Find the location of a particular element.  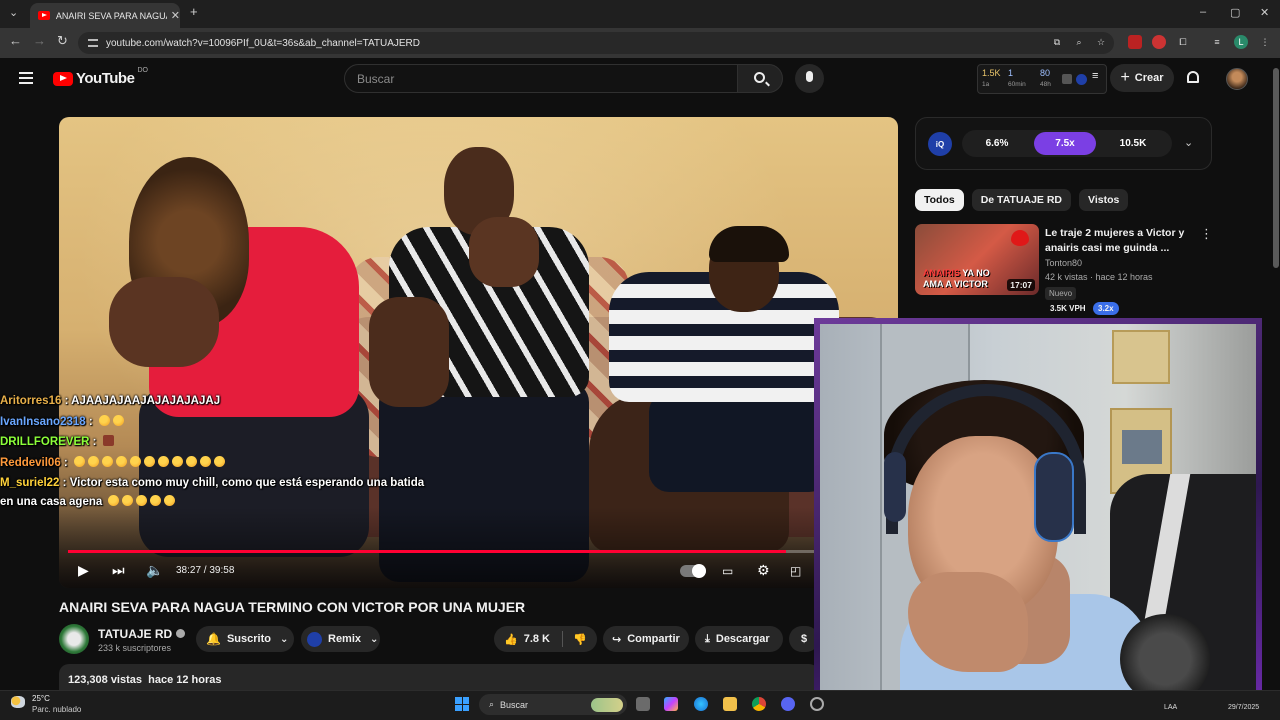

tab-close-icon: ✕ is located at coordinates (175, 15).